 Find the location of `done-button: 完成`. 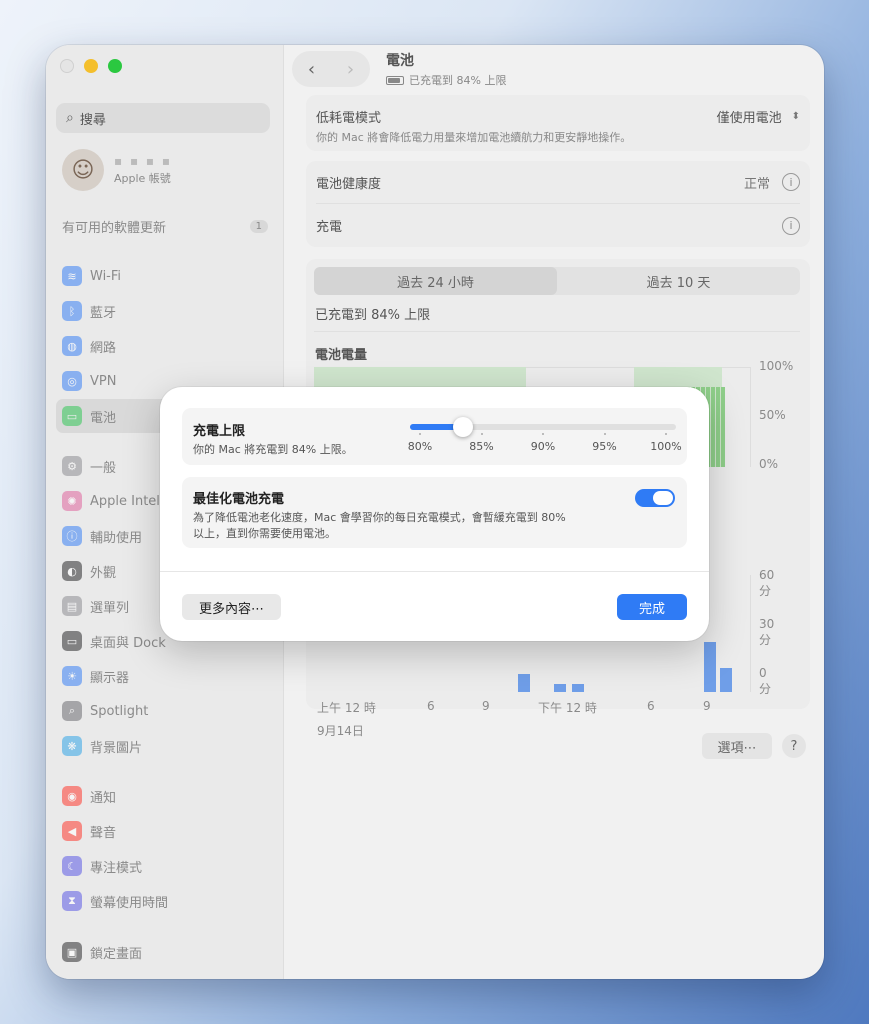

done-button: 完成 is located at coordinates (652, 607).